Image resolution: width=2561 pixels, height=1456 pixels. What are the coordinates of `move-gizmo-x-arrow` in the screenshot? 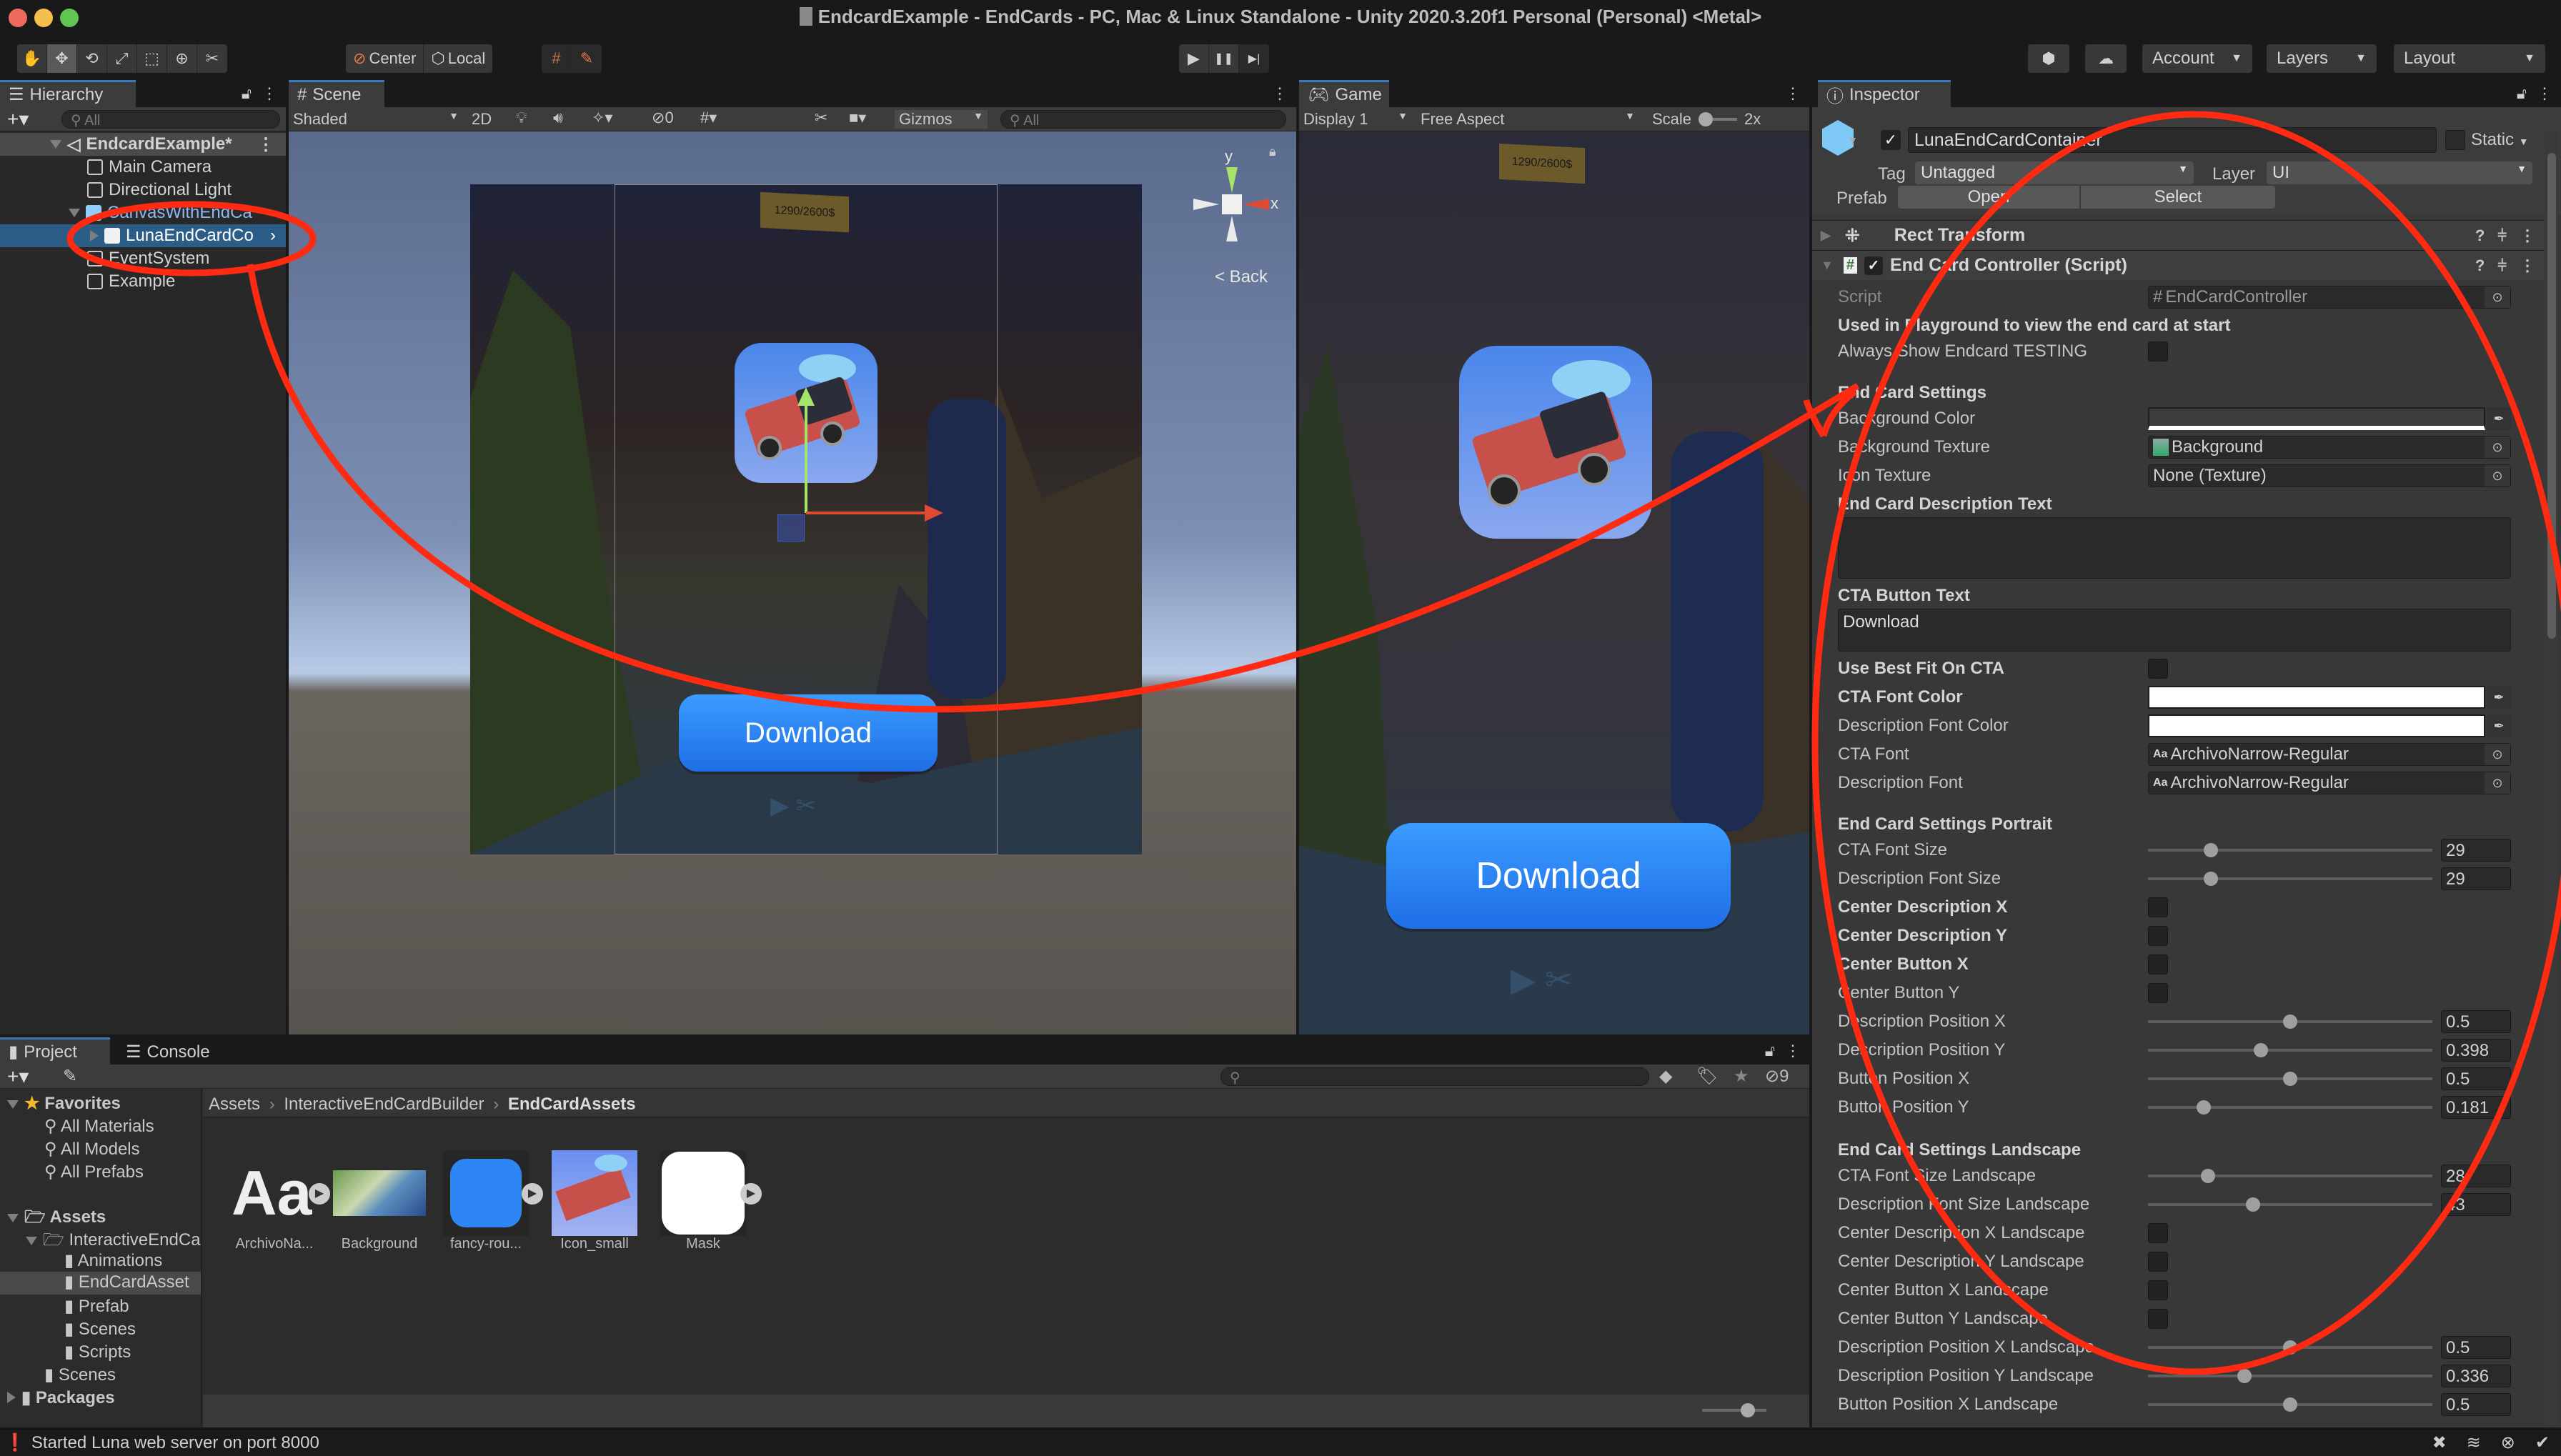 It's located at (934, 513).